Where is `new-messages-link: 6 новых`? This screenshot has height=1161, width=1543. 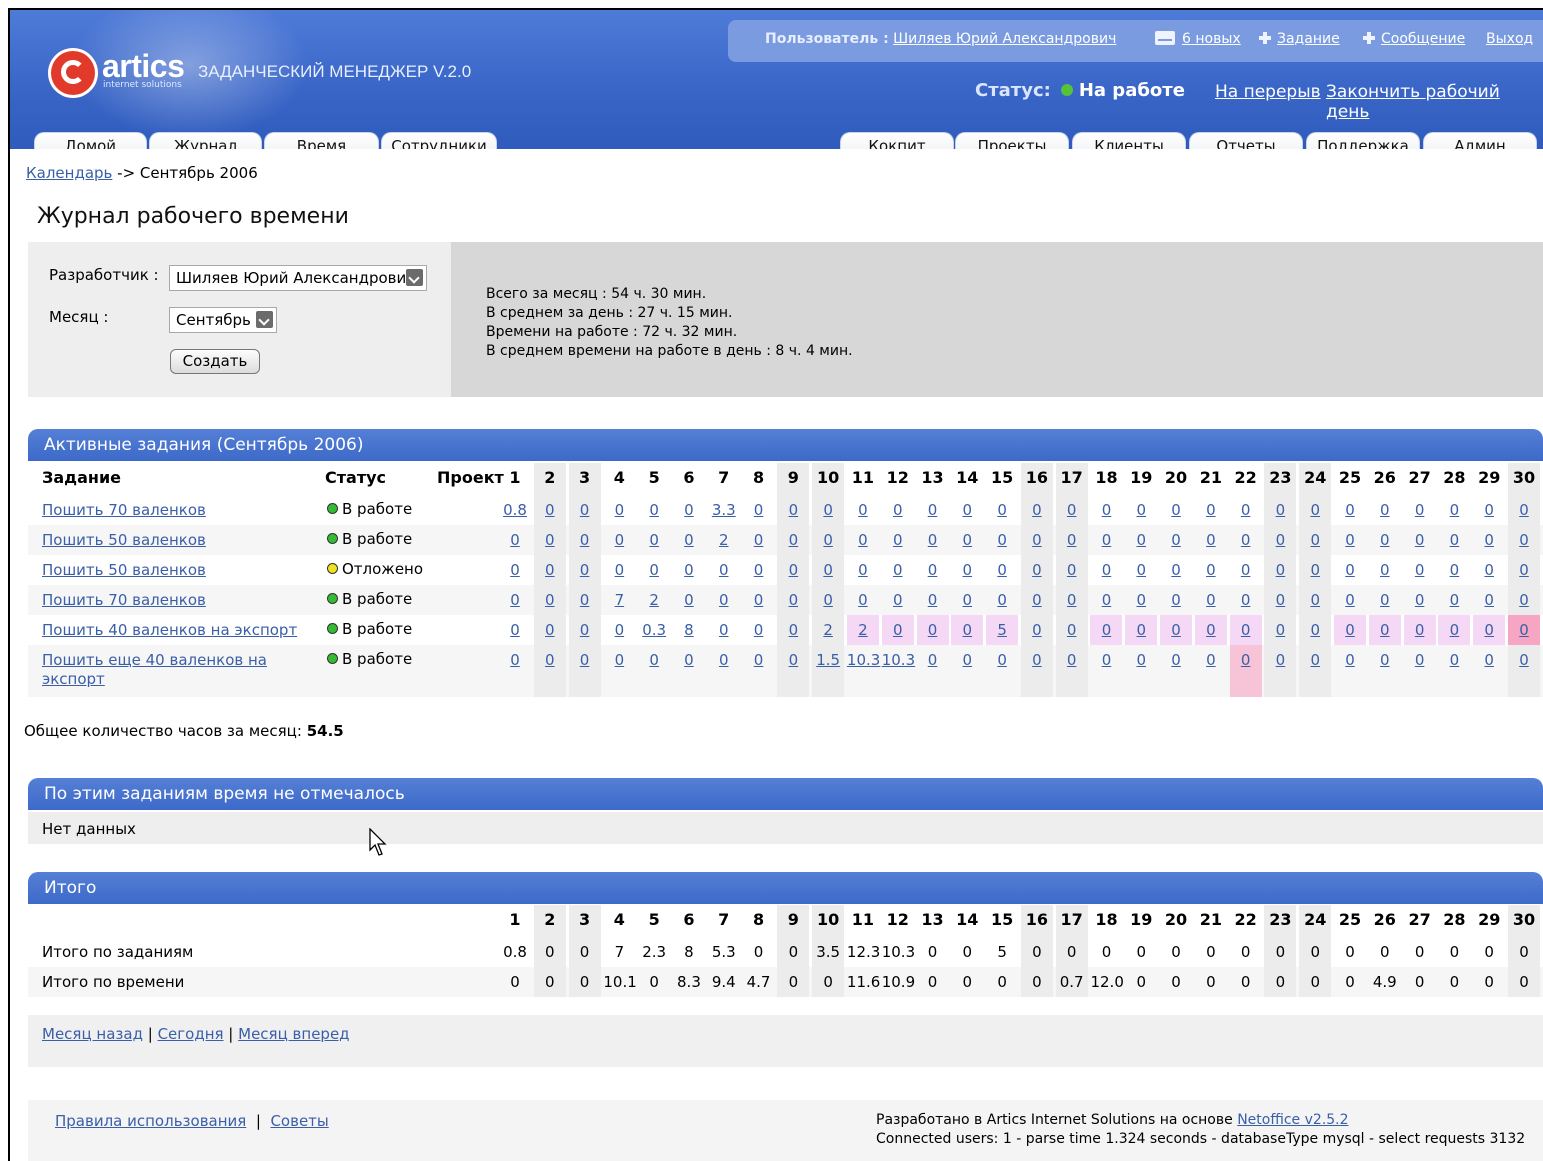 new-messages-link: 6 новых is located at coordinates (1211, 39).